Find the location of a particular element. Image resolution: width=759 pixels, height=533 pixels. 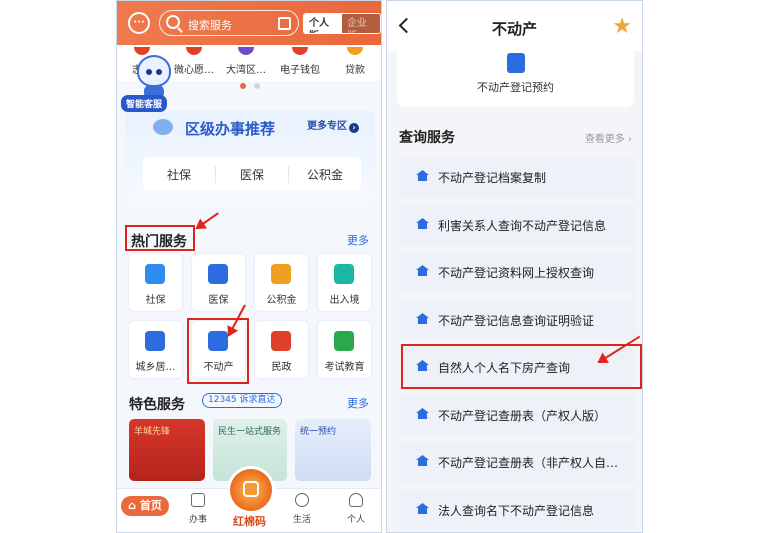

search-icon is located at coordinates (173, 22).